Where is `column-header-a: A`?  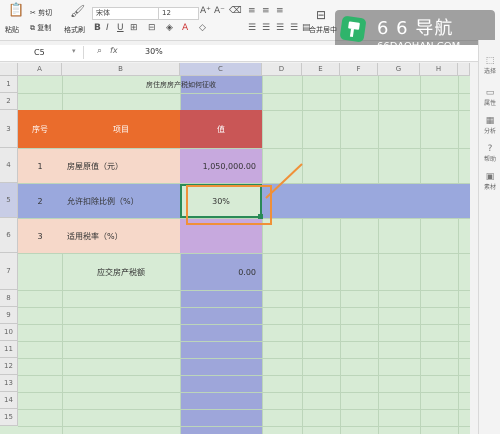 column-header-a: A is located at coordinates (40, 69).